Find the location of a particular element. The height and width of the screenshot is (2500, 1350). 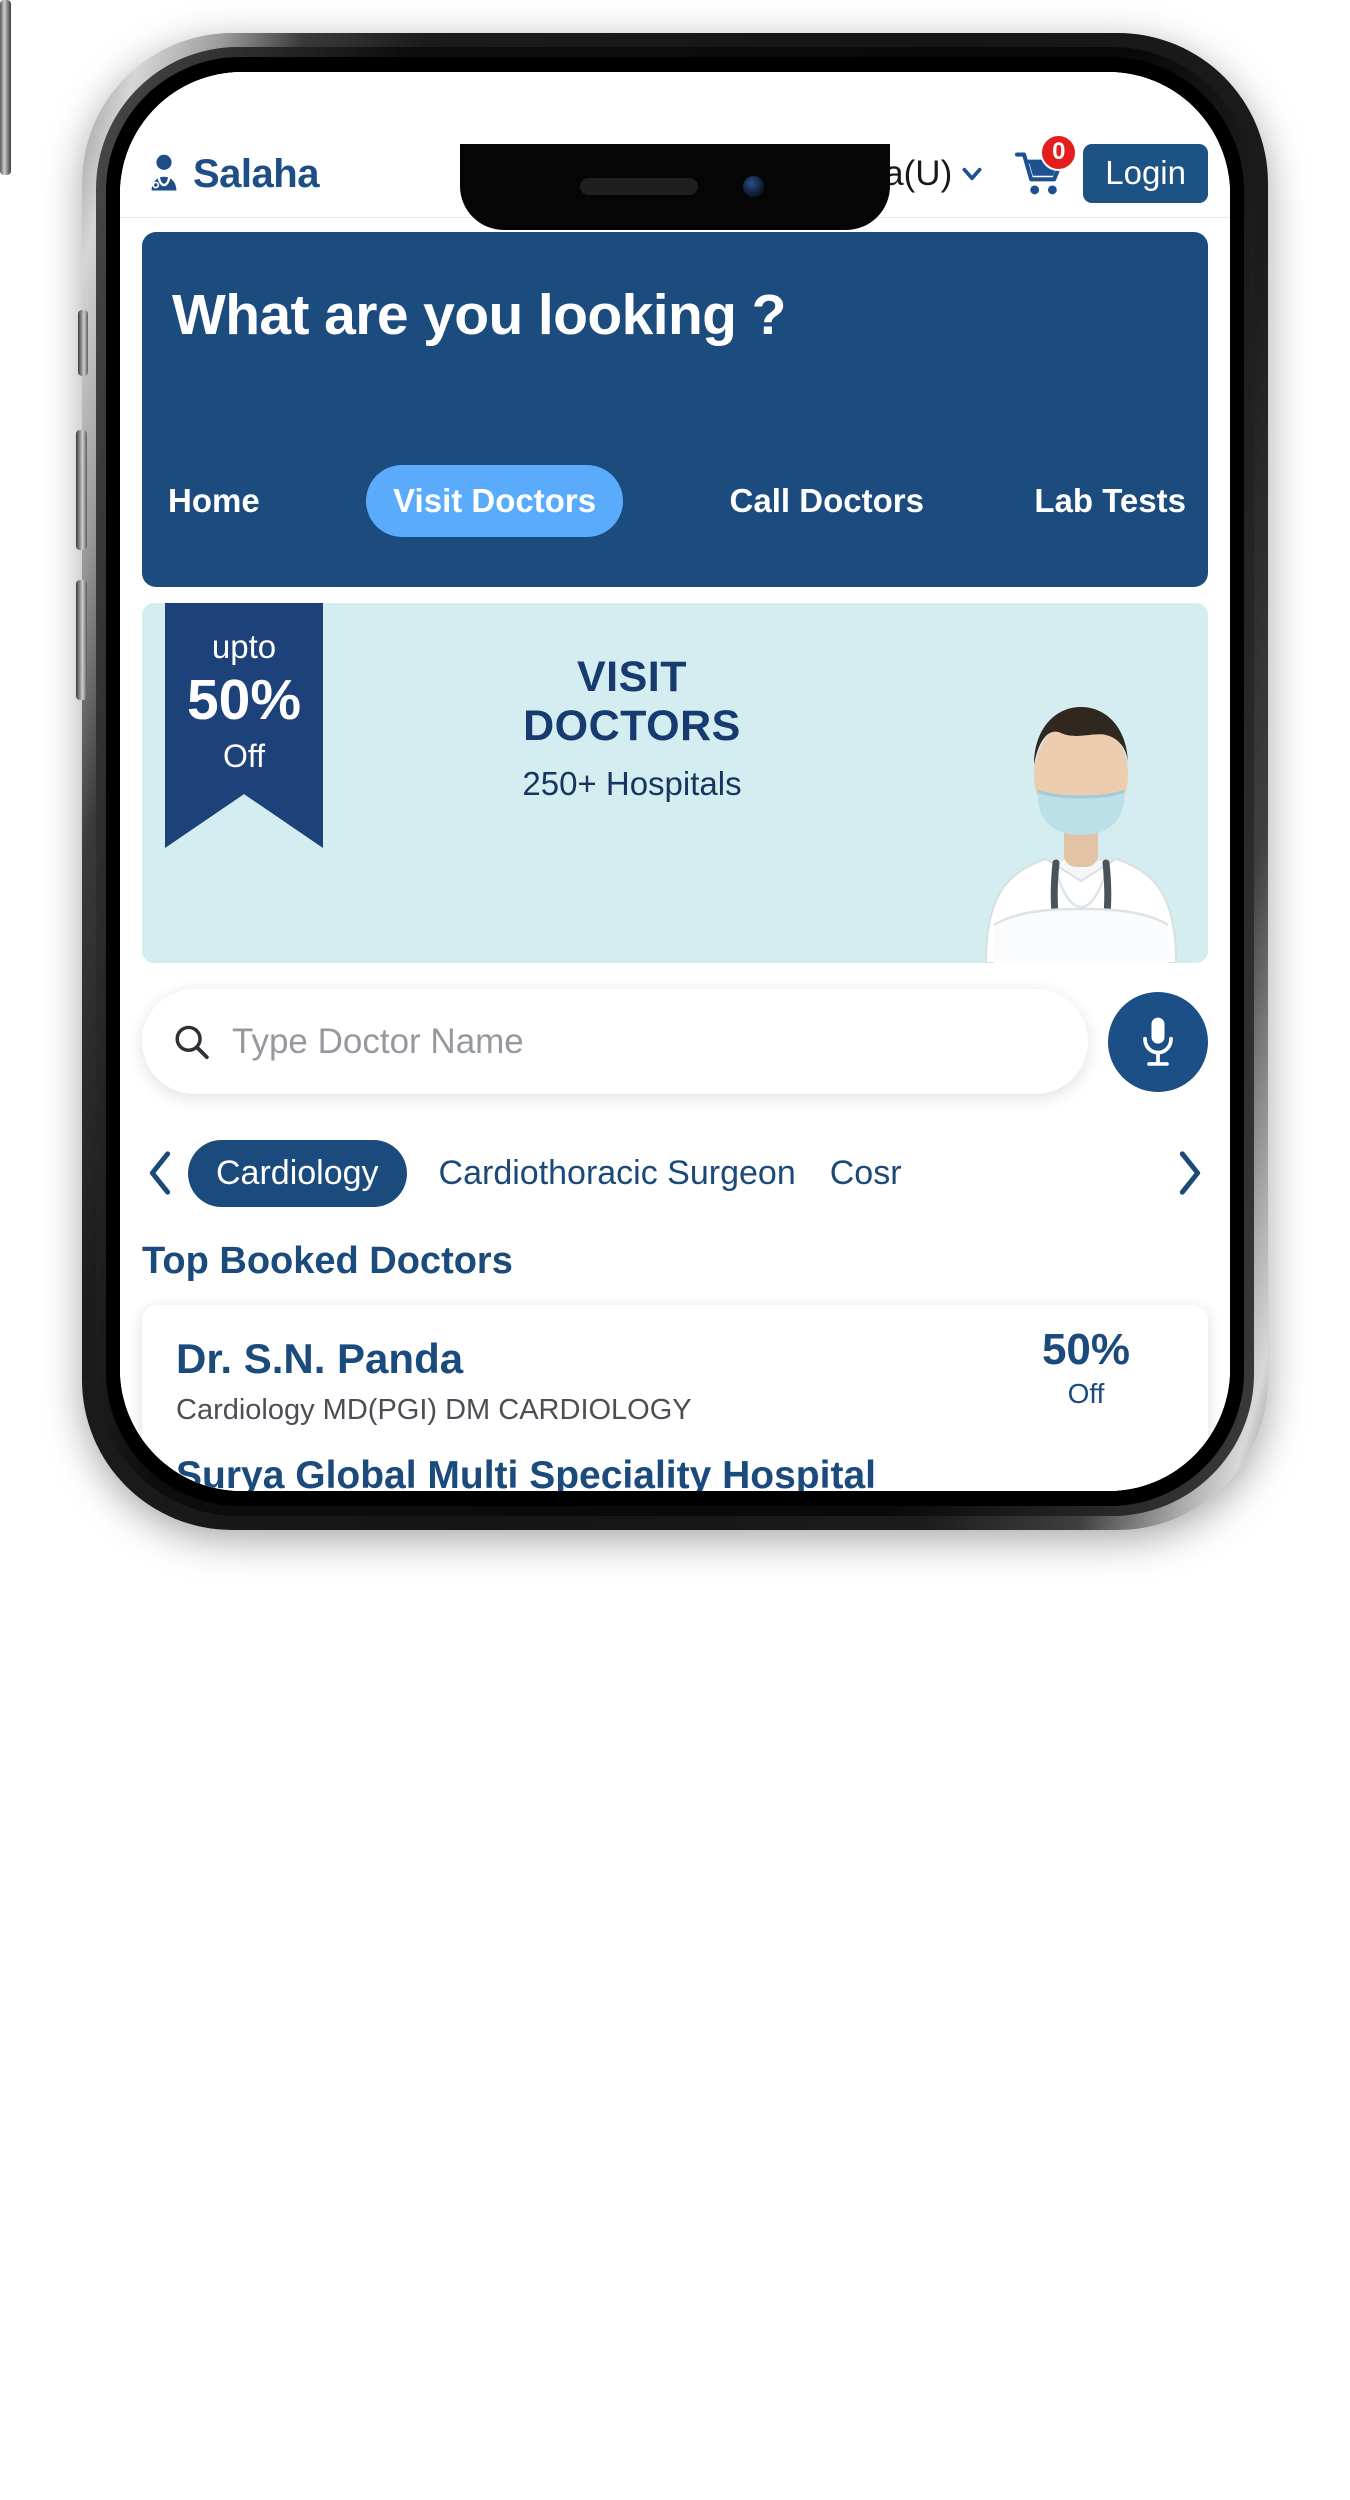

discount-badge-percent: 50% is located at coordinates (1086, 1349).